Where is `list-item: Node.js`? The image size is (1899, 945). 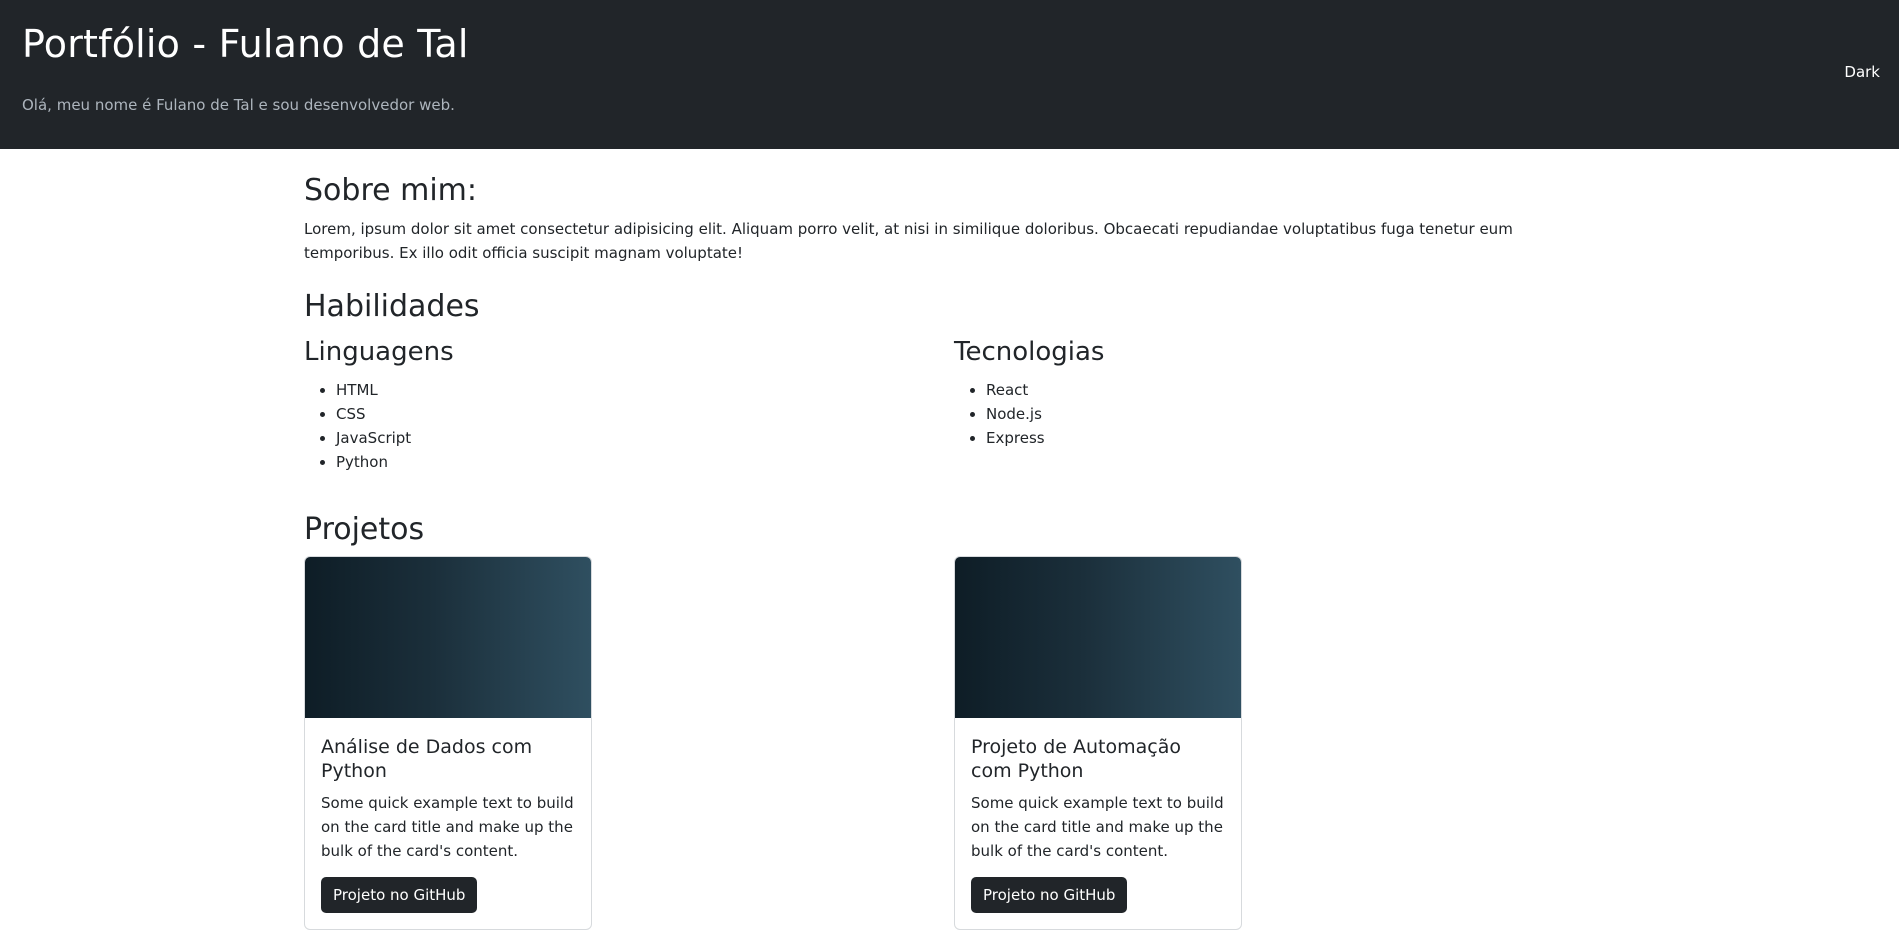
list-item: Node.js is located at coordinates (1295, 414).